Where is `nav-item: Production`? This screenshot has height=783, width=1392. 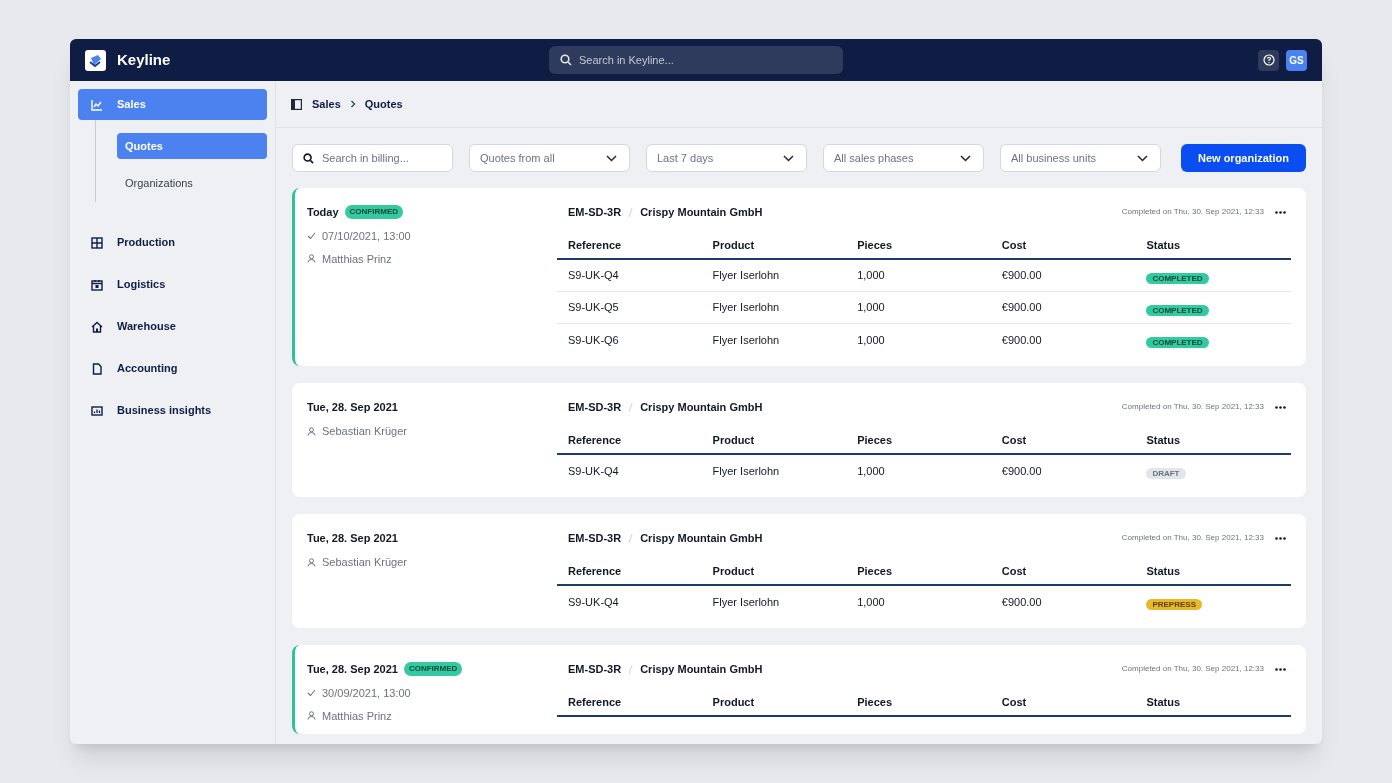 nav-item: Production is located at coordinates (172, 242).